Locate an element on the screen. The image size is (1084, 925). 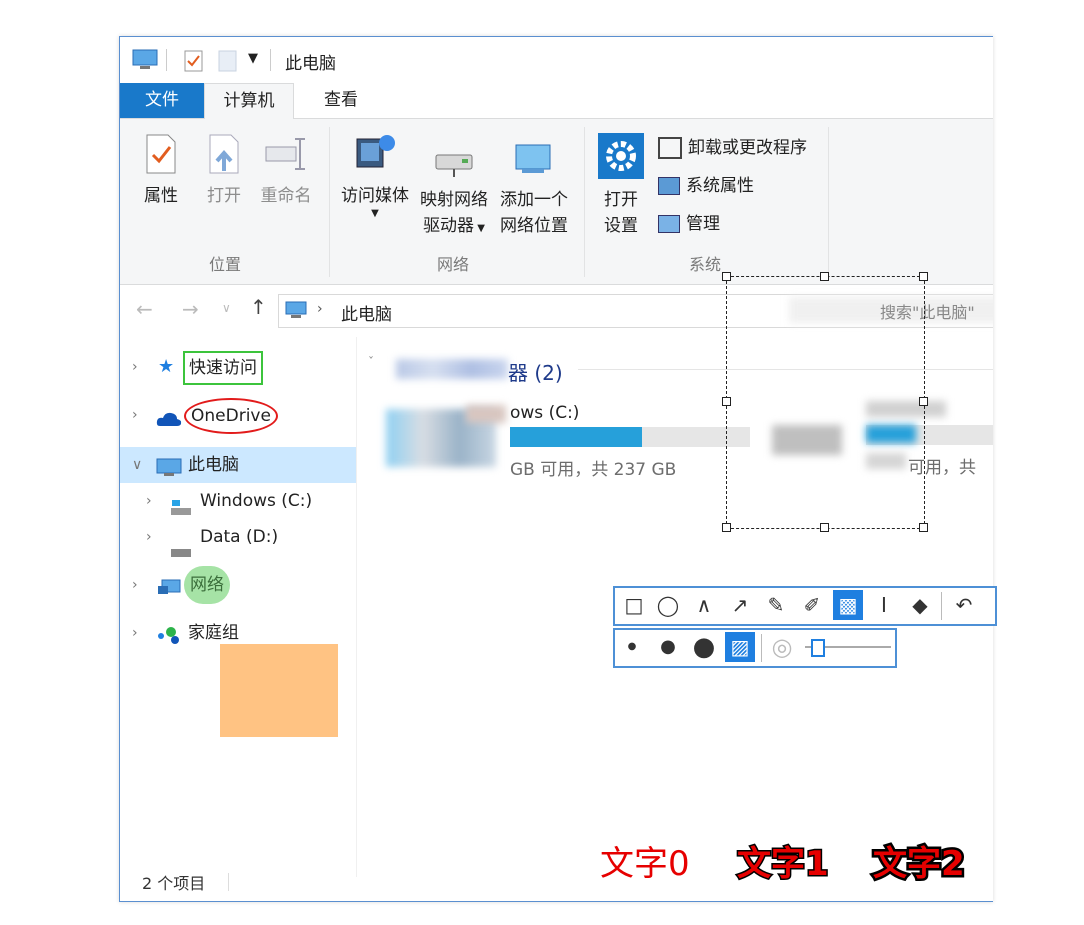
tab-file: 文件 is located at coordinates (162, 100).